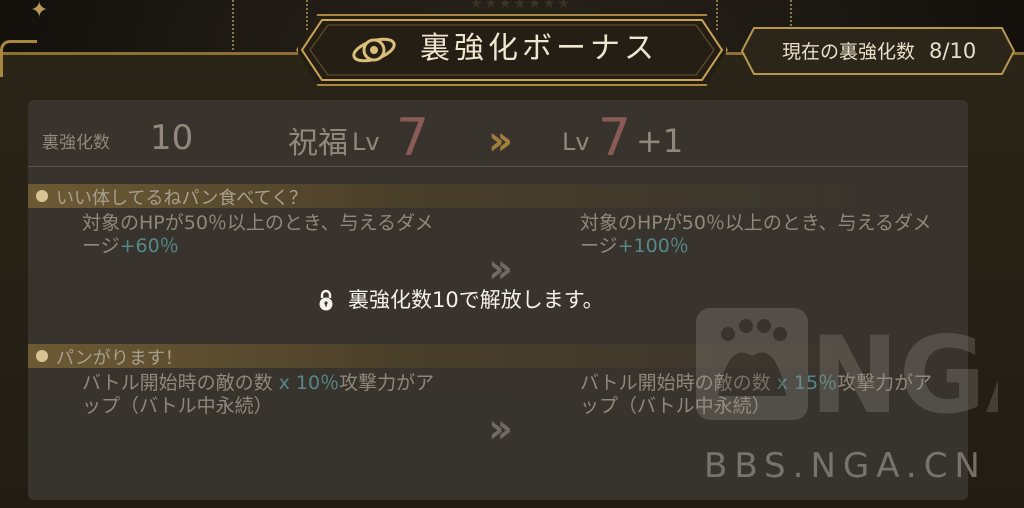 The width and height of the screenshot is (1024, 508). What do you see at coordinates (149, 246) in the screenshot?
I see `skill-current-value: +60％` at bounding box center [149, 246].